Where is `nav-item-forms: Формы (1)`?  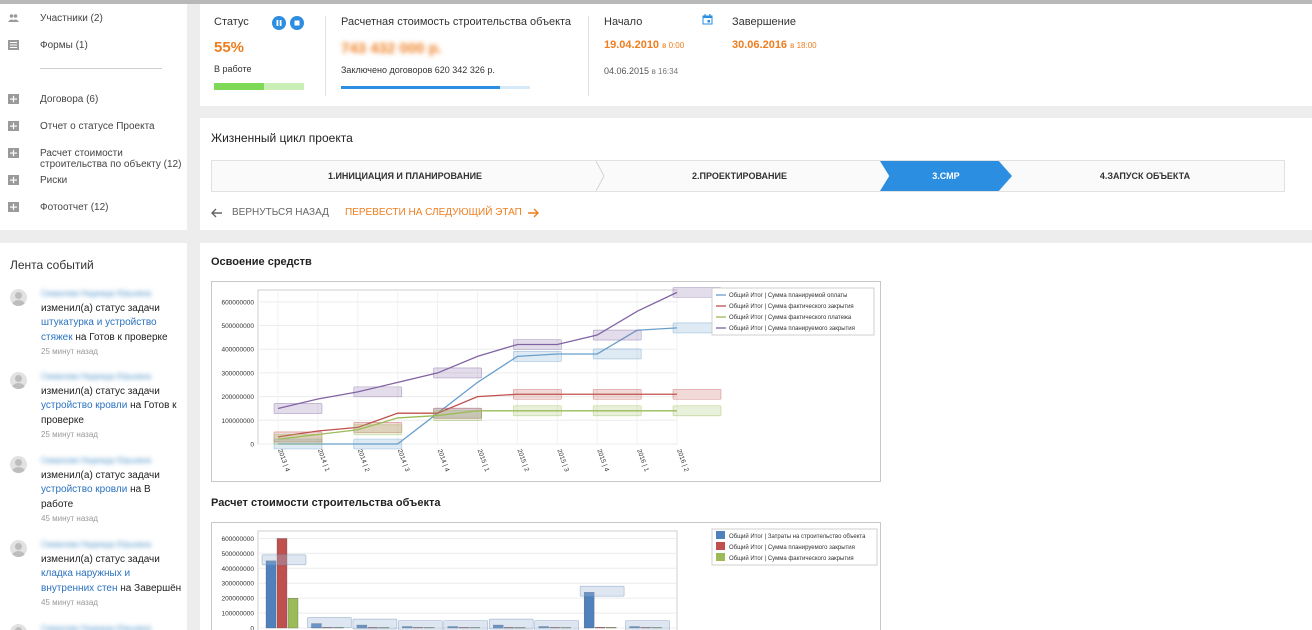
nav-item-forms: Формы (1) is located at coordinates (97, 45).